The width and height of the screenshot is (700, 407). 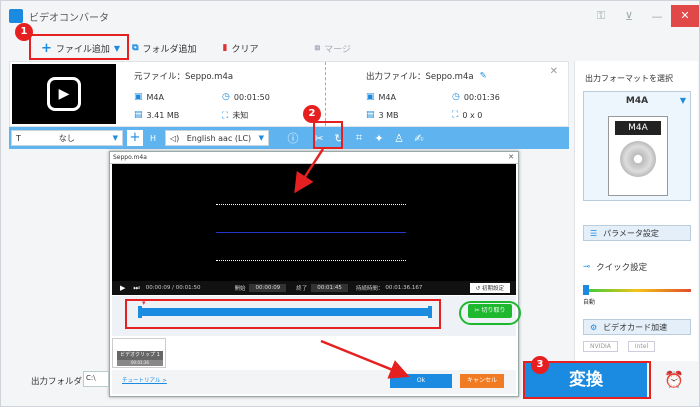 I want to click on annotation-arrows, so click(x=352, y=263).